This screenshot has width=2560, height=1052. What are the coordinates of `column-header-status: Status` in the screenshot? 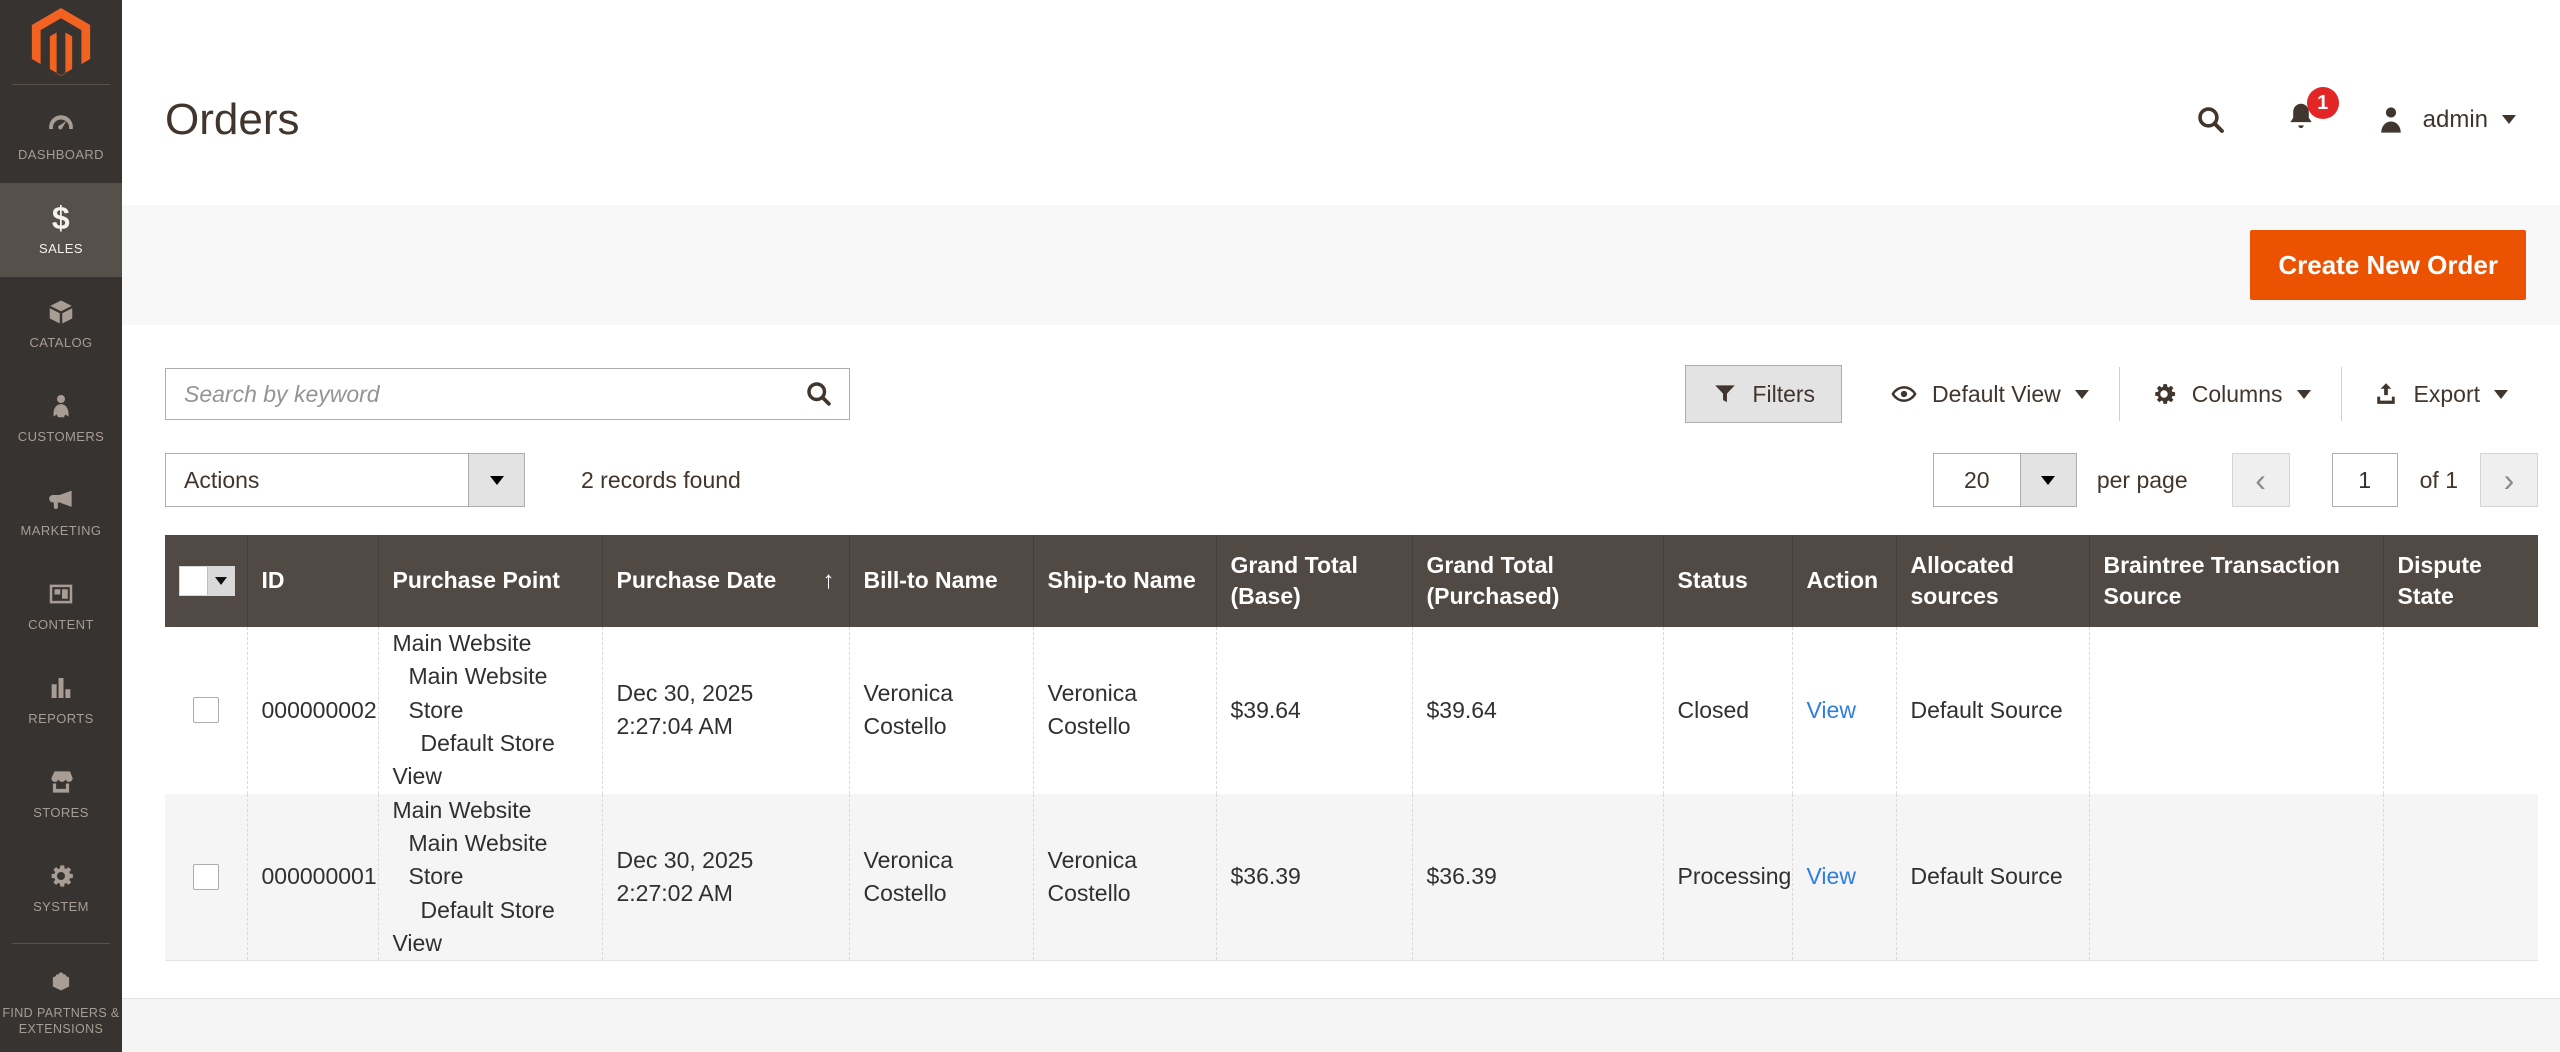 It's located at (1728, 581).